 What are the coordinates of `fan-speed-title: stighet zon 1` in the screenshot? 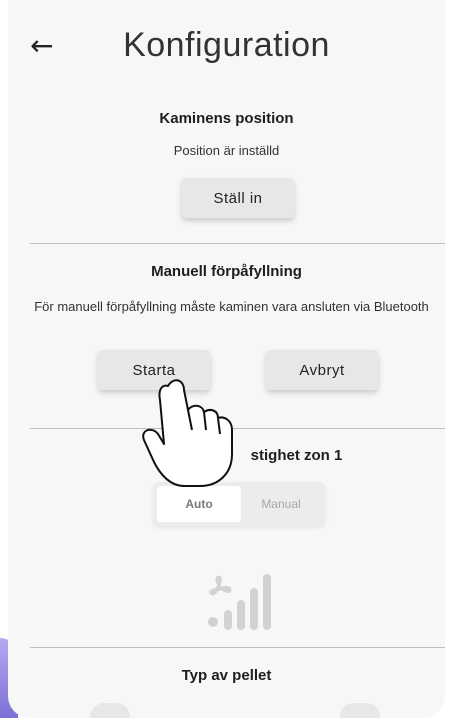 It's located at (296, 455).